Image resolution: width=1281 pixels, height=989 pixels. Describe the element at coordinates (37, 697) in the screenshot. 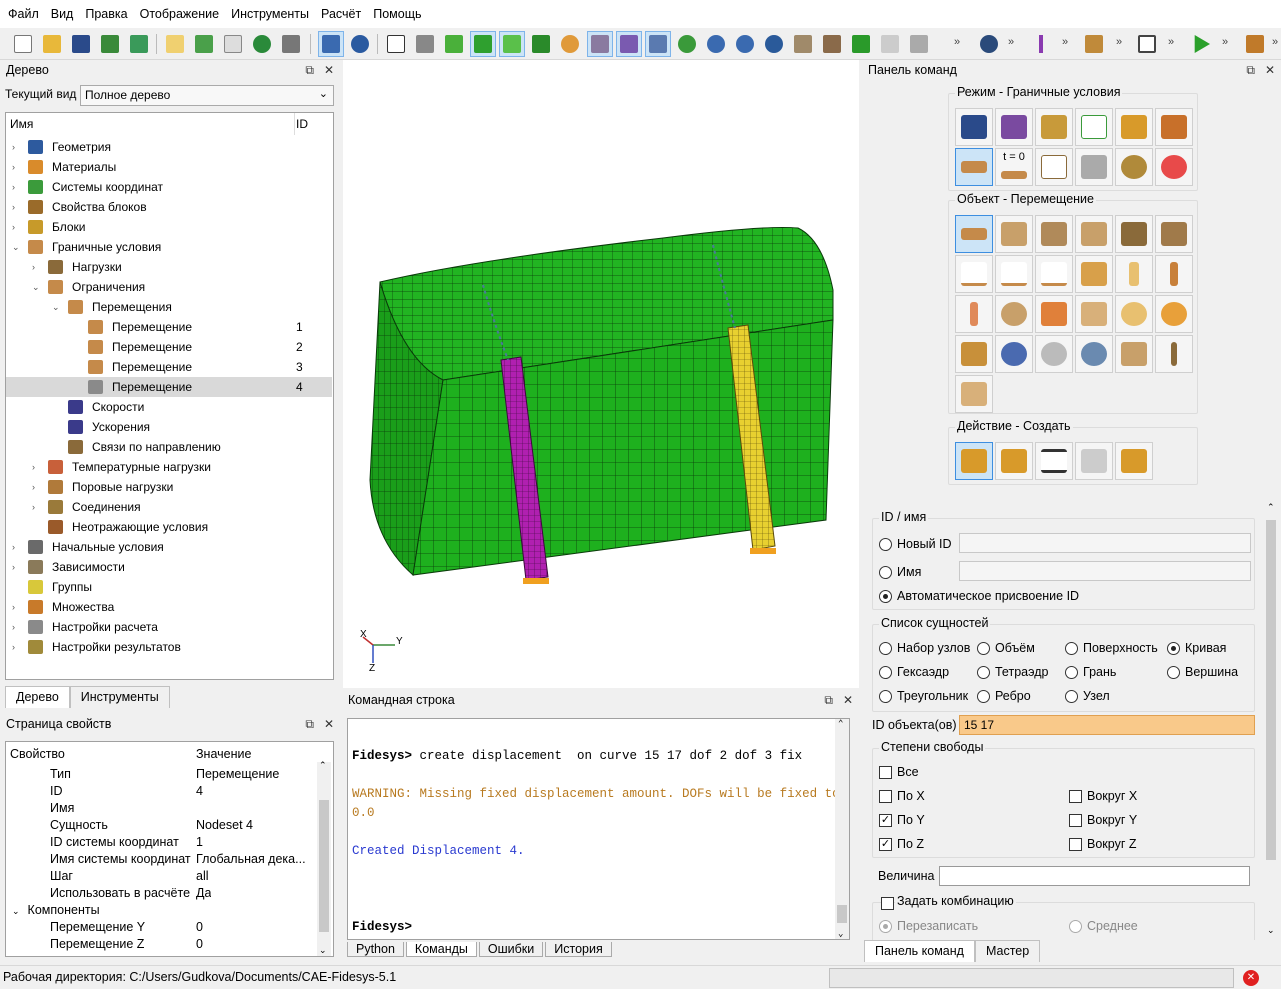

I see `tab-tree: Дерево` at that location.